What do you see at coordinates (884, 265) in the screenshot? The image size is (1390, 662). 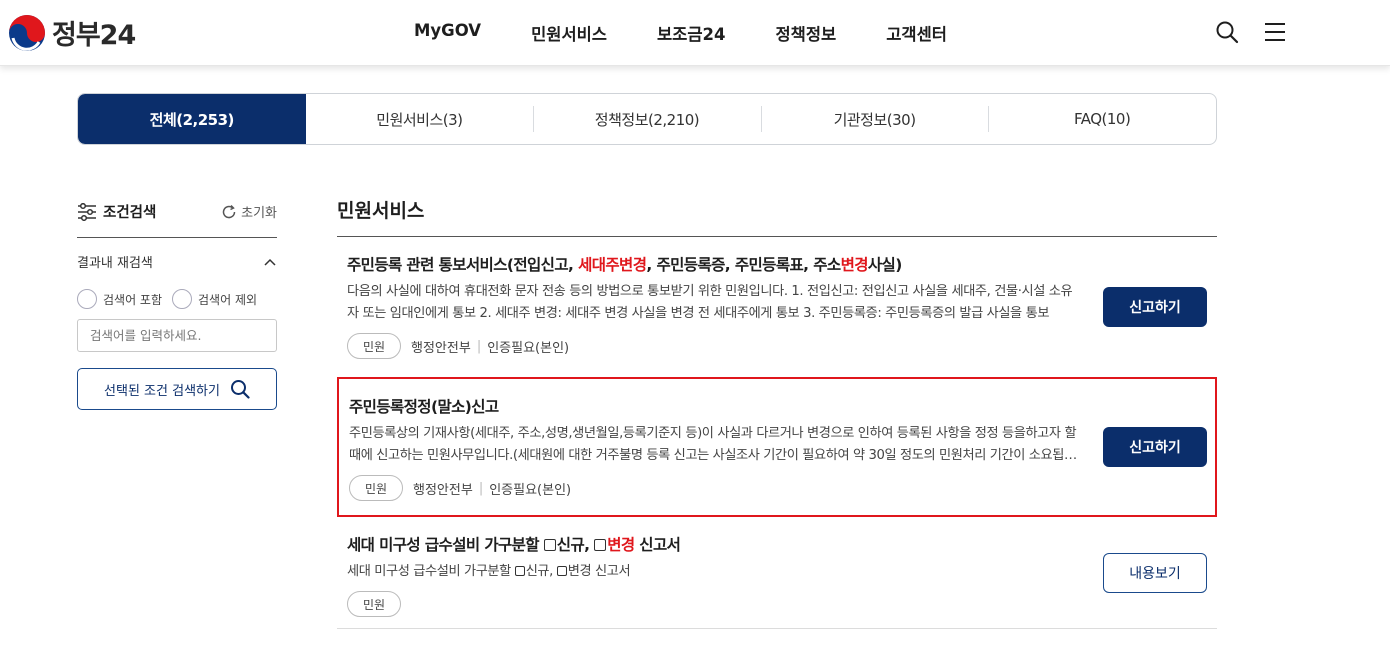 I see `title-part: 사실)` at bounding box center [884, 265].